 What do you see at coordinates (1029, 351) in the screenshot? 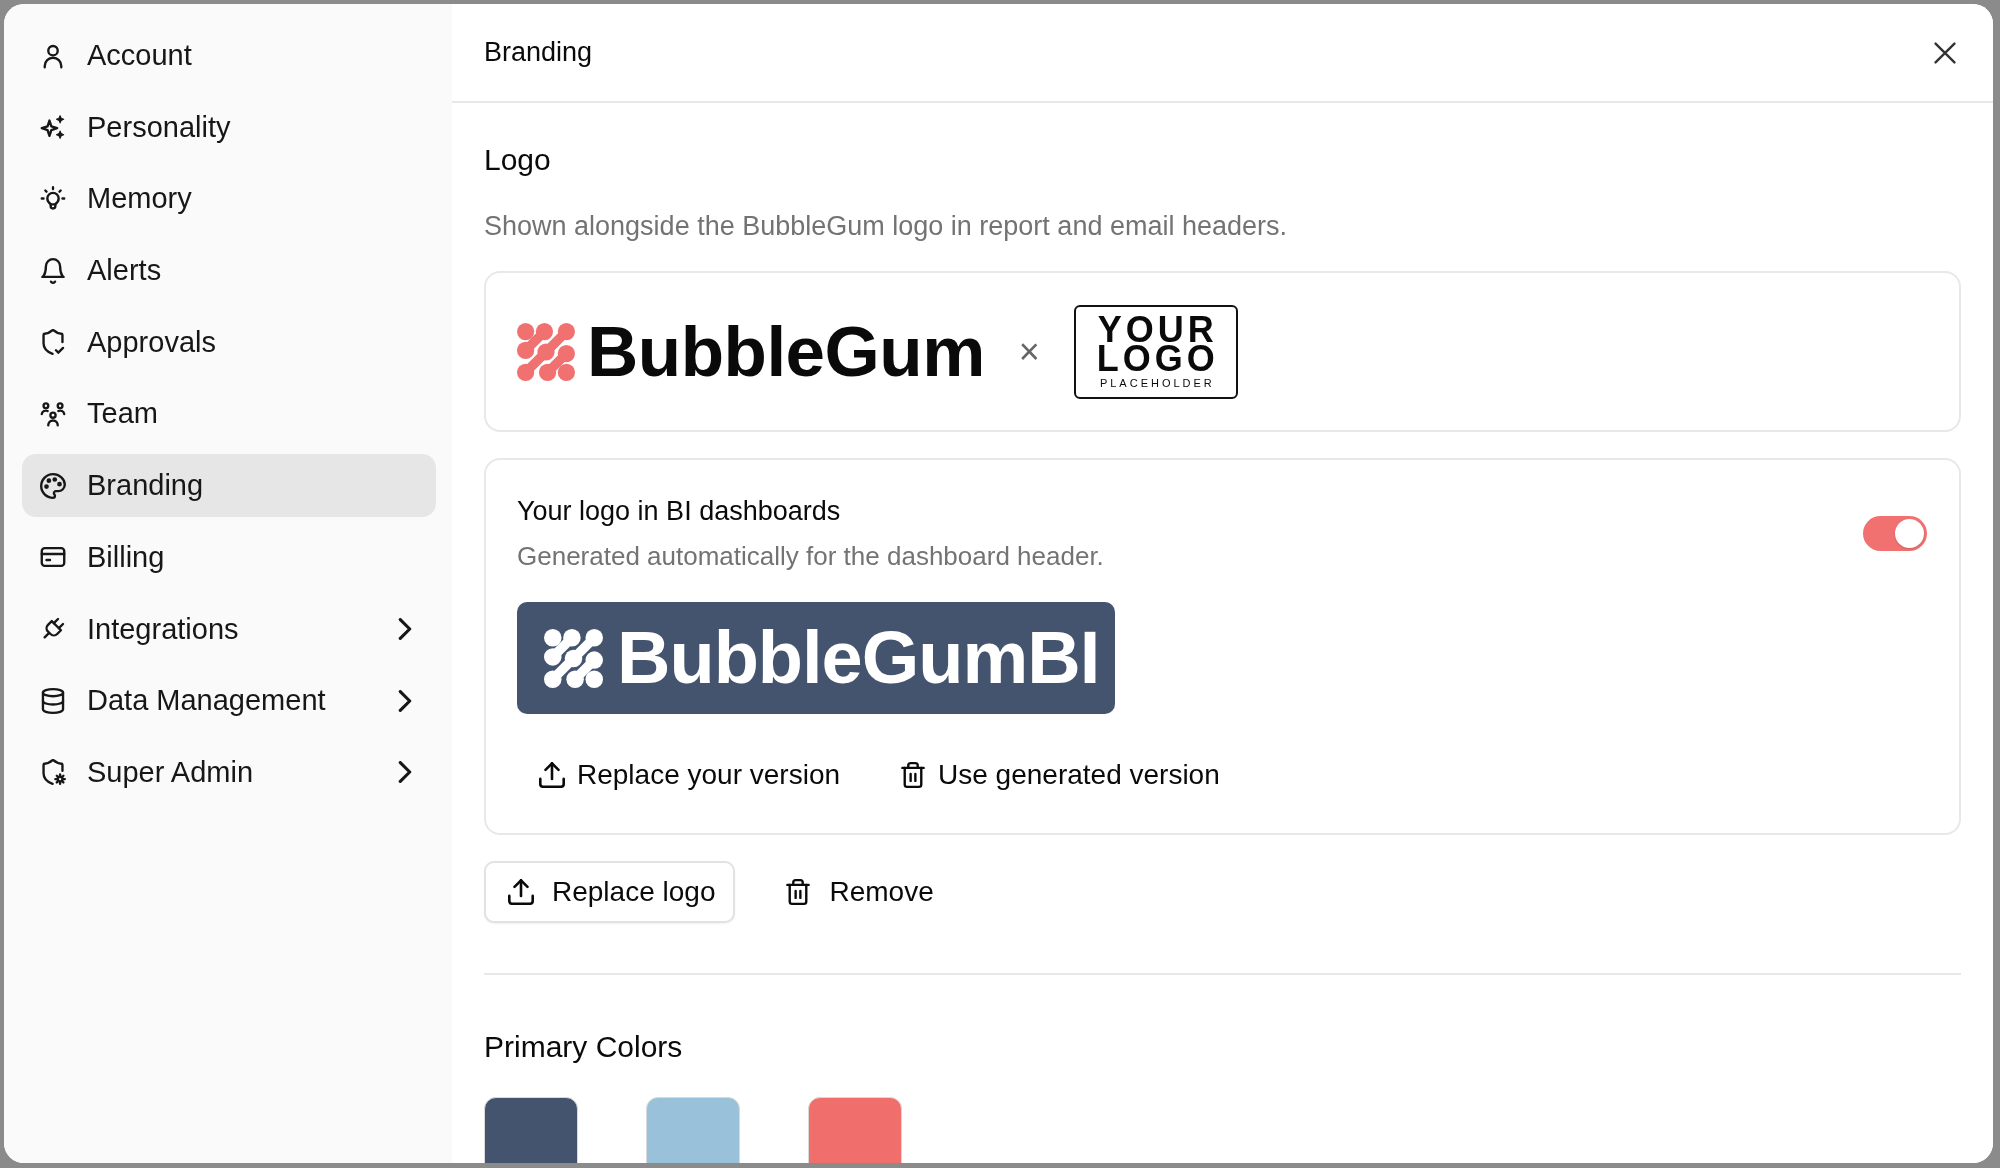
I see `multiply-sign: ×` at bounding box center [1029, 351].